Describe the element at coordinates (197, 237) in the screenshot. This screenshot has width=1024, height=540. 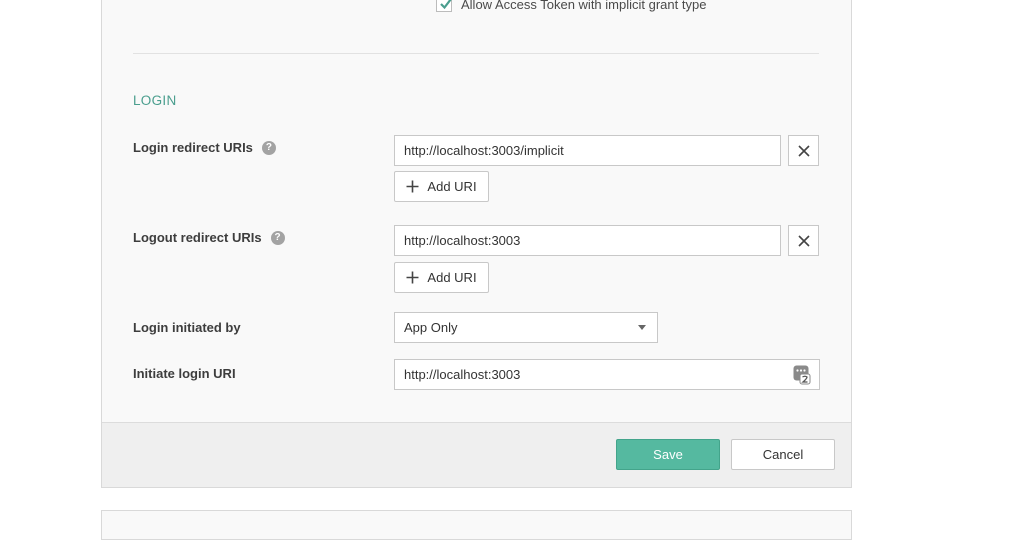
I see `logout-redirect-uris-text: Logout redirect URIs` at that location.